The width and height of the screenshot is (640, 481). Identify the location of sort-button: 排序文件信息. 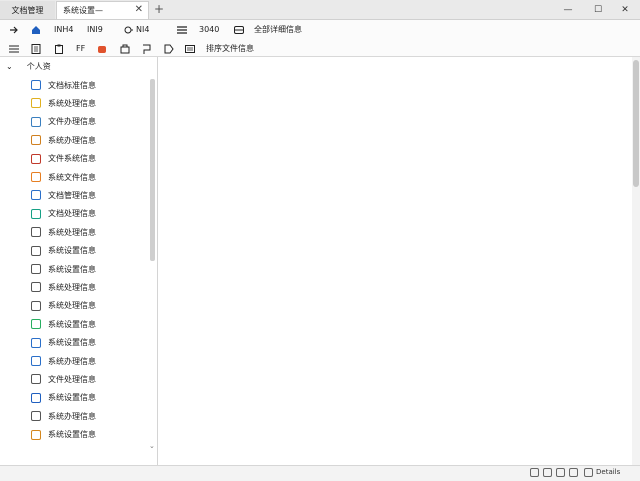
(230, 48).